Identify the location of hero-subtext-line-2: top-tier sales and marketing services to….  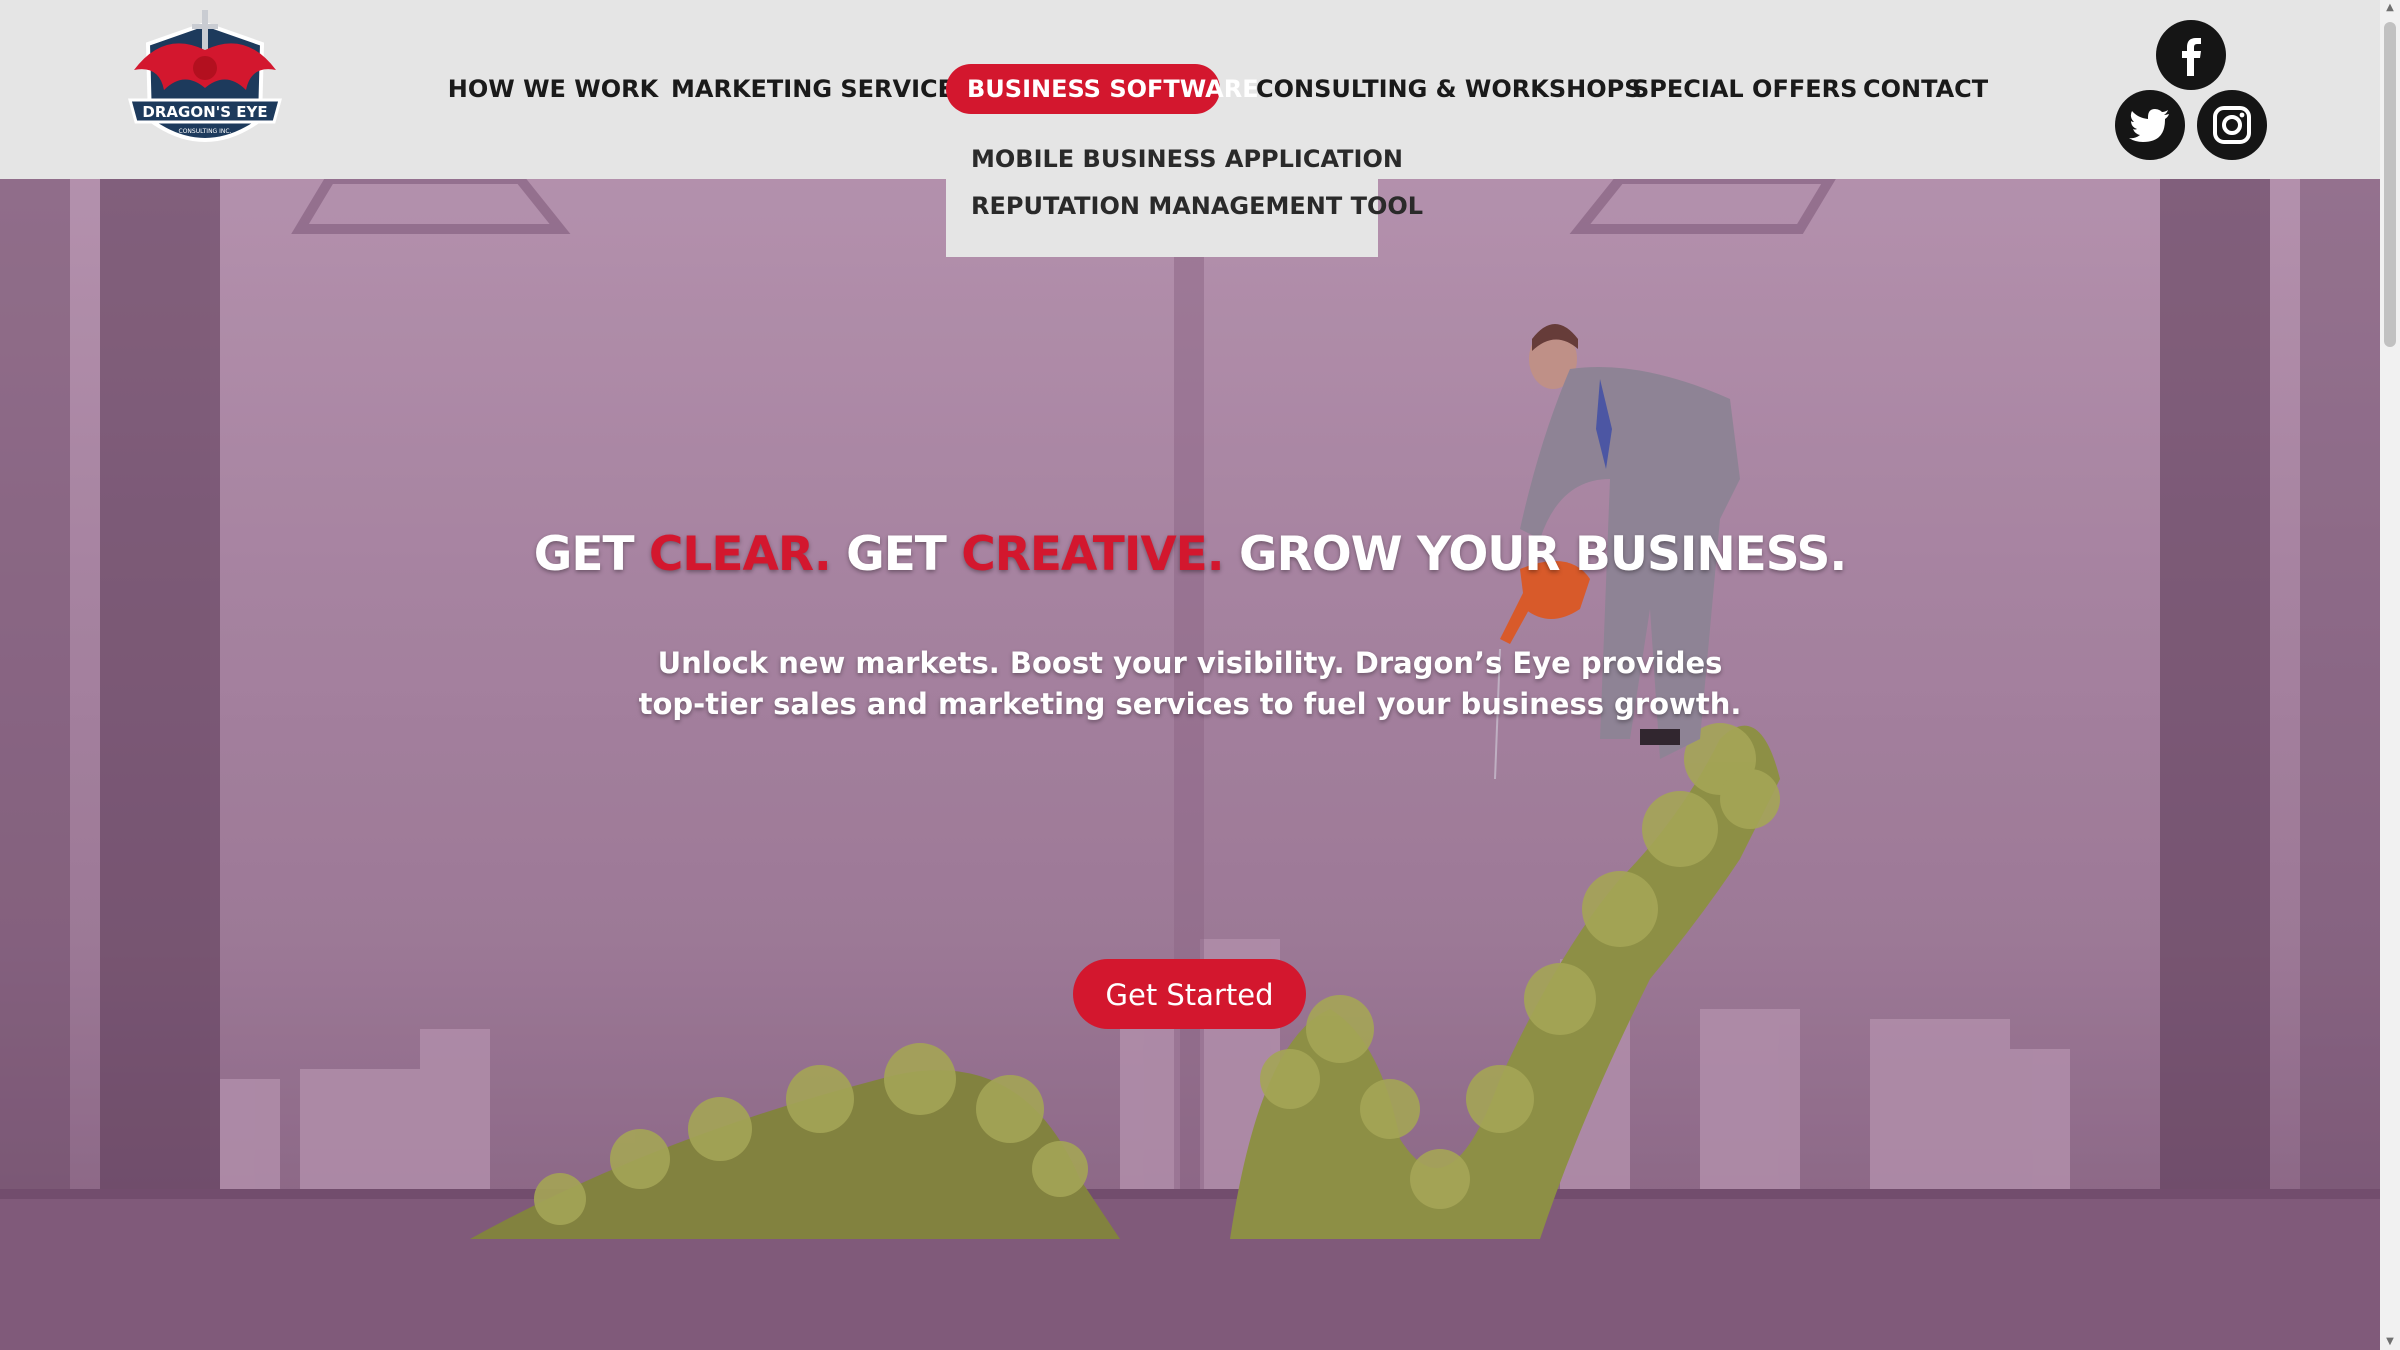
(1190, 704).